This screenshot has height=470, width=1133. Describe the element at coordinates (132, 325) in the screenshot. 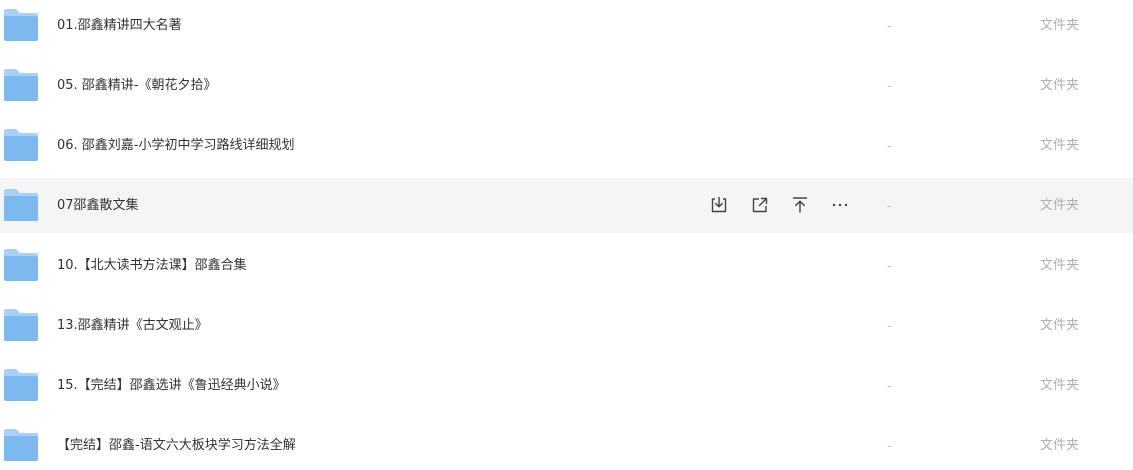

I see `file-name: 13.邵鑫精讲《古文观止》` at that location.